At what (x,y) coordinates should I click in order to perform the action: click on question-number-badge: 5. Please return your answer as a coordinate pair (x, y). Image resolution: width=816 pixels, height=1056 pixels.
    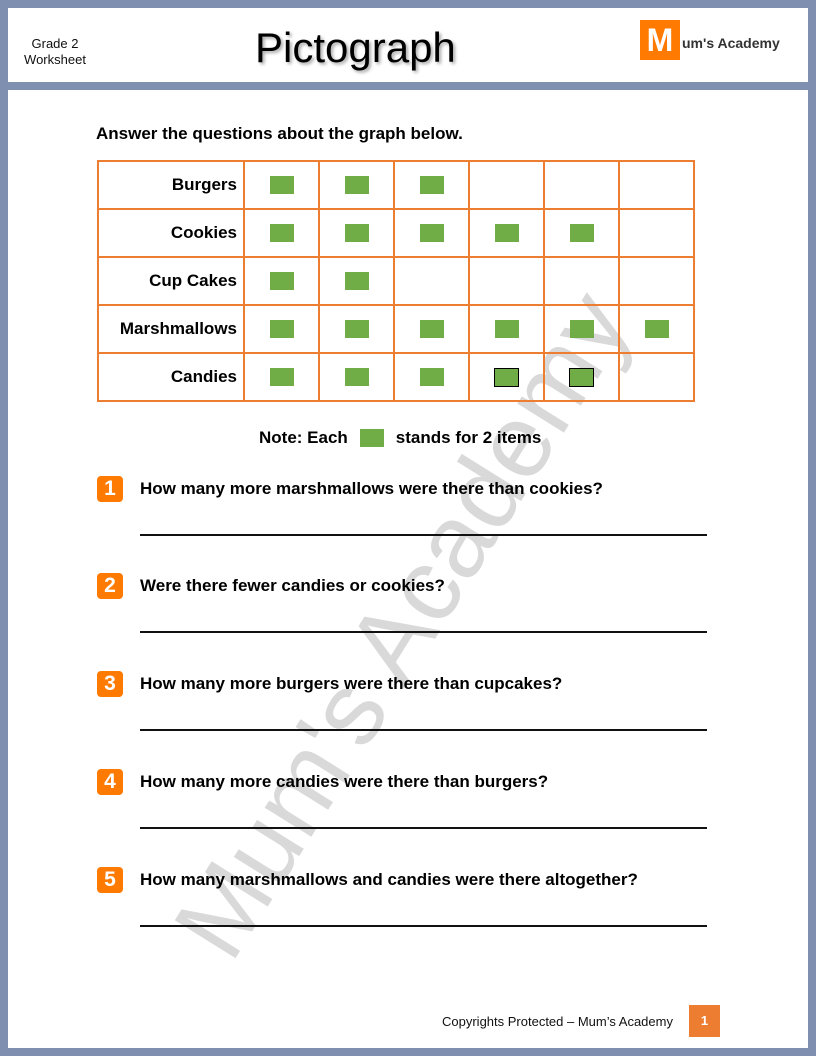
    Looking at the image, I should click on (110, 880).